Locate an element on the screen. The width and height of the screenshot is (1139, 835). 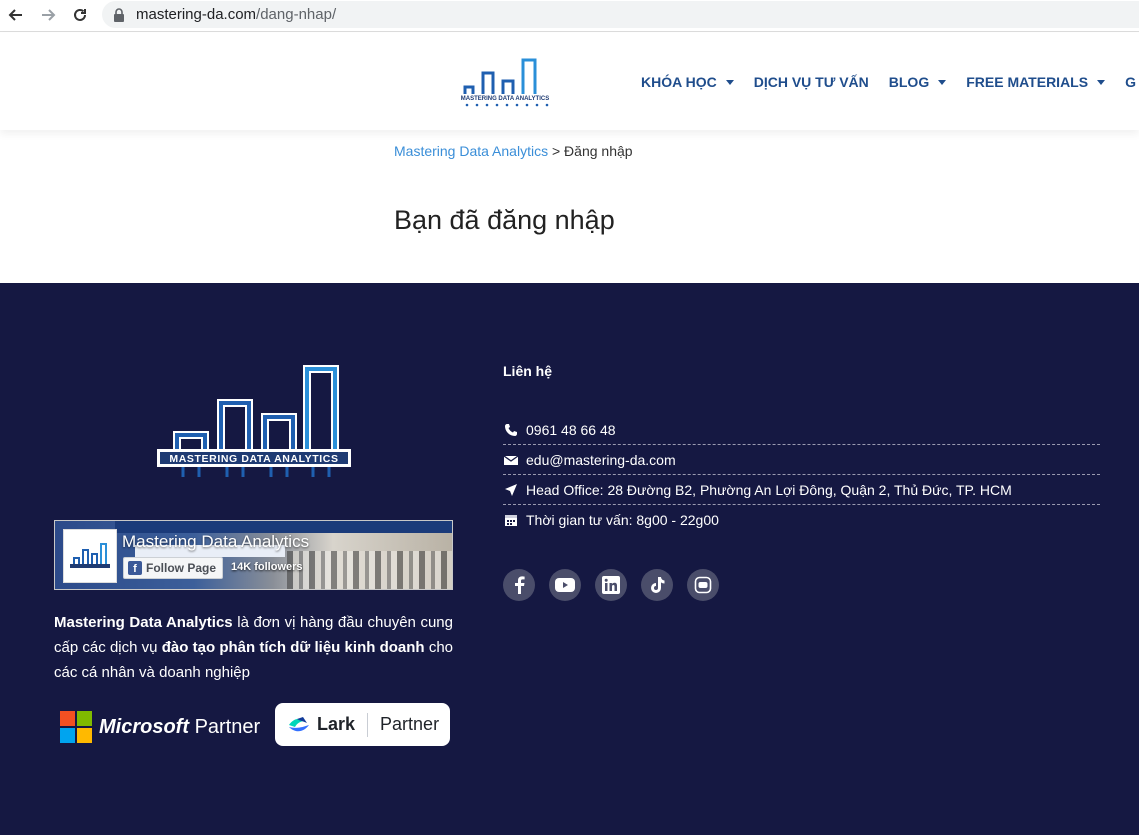
facebook-icon is located at coordinates (520, 585).